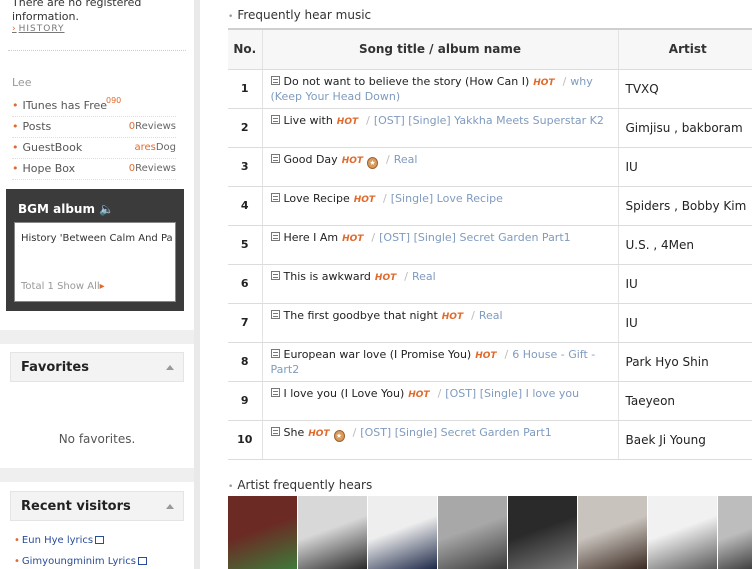 The width and height of the screenshot is (752, 569). I want to click on artist-photo-strip, so click(490, 532).